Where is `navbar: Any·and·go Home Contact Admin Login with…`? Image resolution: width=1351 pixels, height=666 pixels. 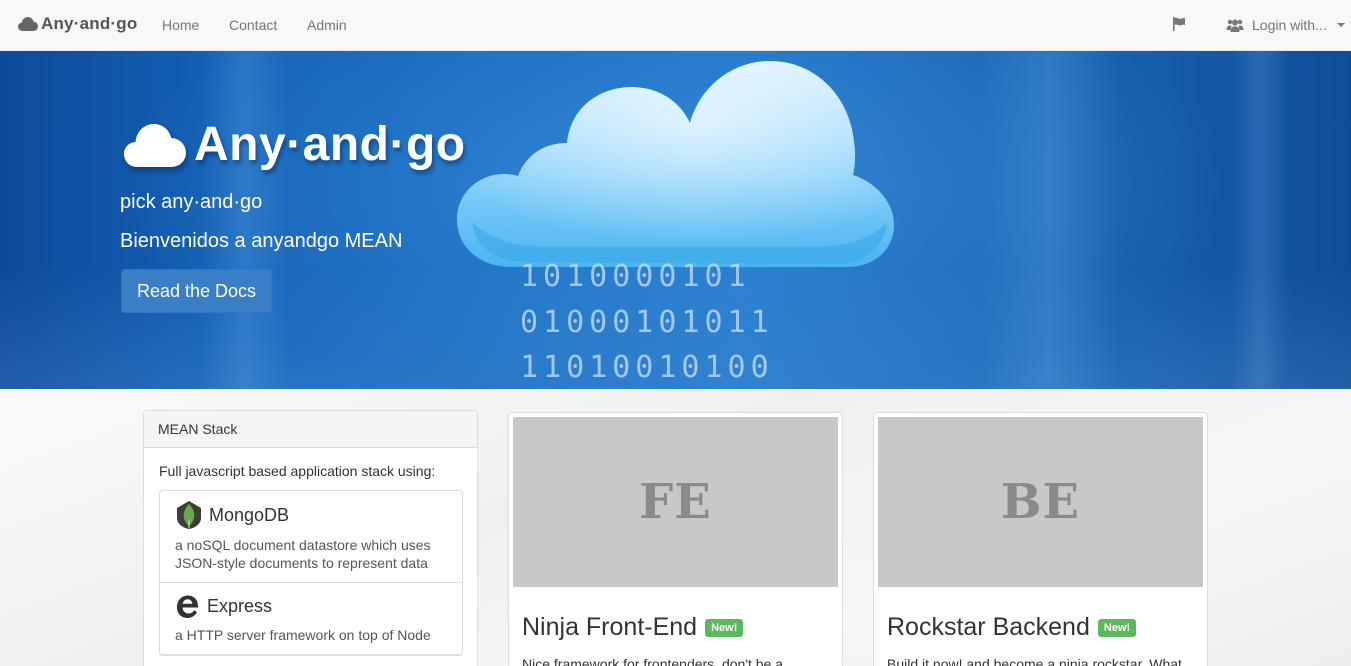 navbar: Any·and·go Home Contact Admin Login with… is located at coordinates (675, 25).